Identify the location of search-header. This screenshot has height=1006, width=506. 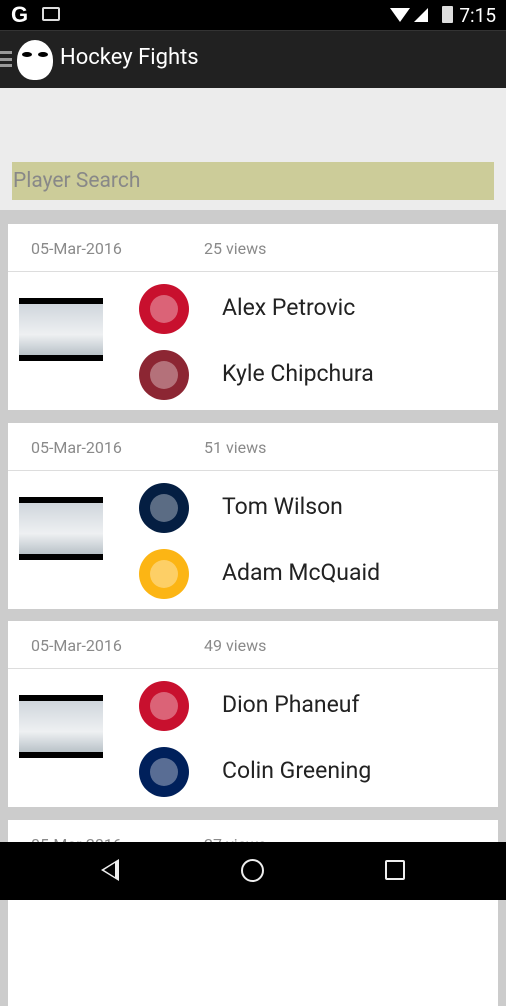
(253, 149).